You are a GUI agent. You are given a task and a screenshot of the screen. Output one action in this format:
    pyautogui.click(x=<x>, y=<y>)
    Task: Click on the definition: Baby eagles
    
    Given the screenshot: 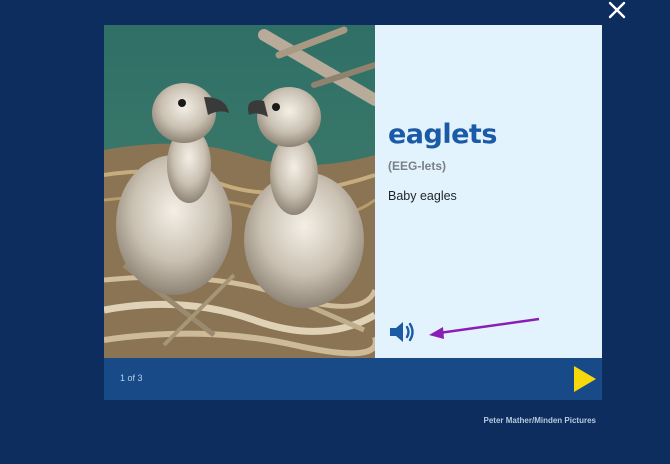 What is the action you would take?
    pyautogui.click(x=422, y=196)
    